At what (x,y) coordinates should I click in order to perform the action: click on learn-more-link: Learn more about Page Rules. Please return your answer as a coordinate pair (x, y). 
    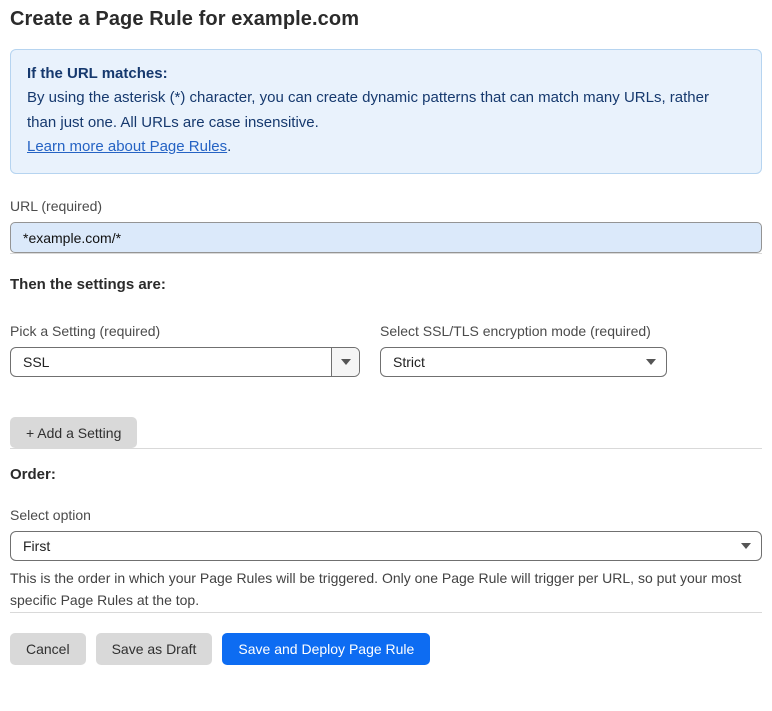
    Looking at the image, I should click on (127, 146).